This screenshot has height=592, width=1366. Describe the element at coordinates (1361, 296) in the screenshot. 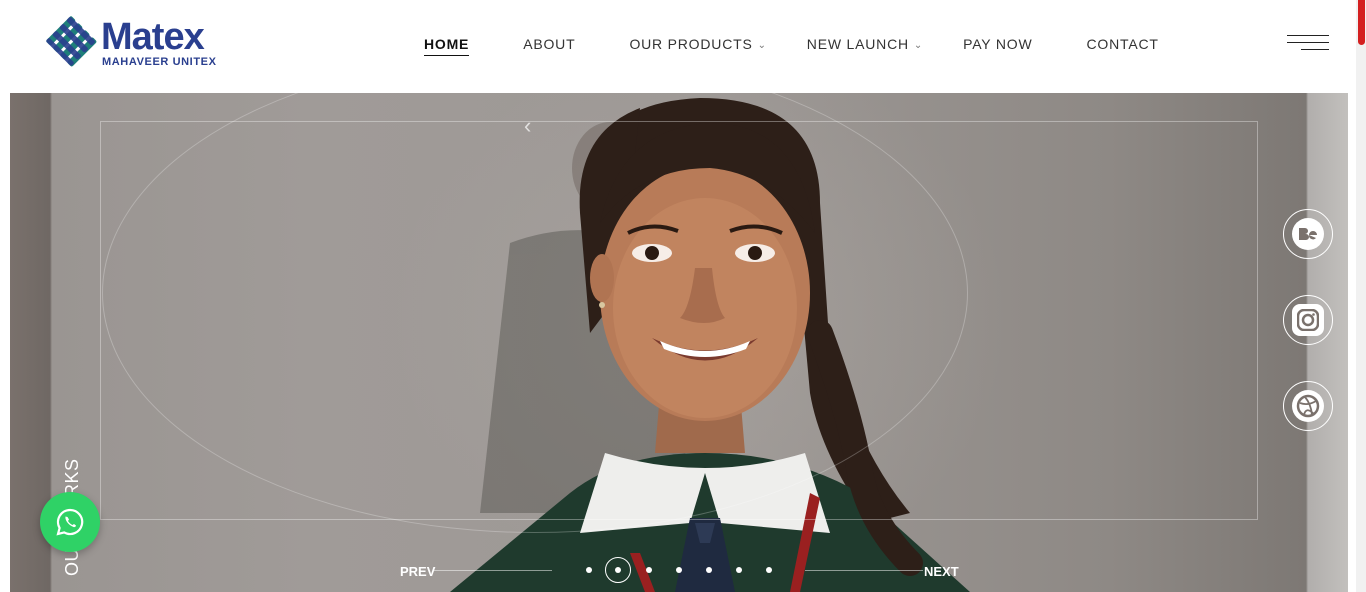

I see `page-scrollbar` at that location.